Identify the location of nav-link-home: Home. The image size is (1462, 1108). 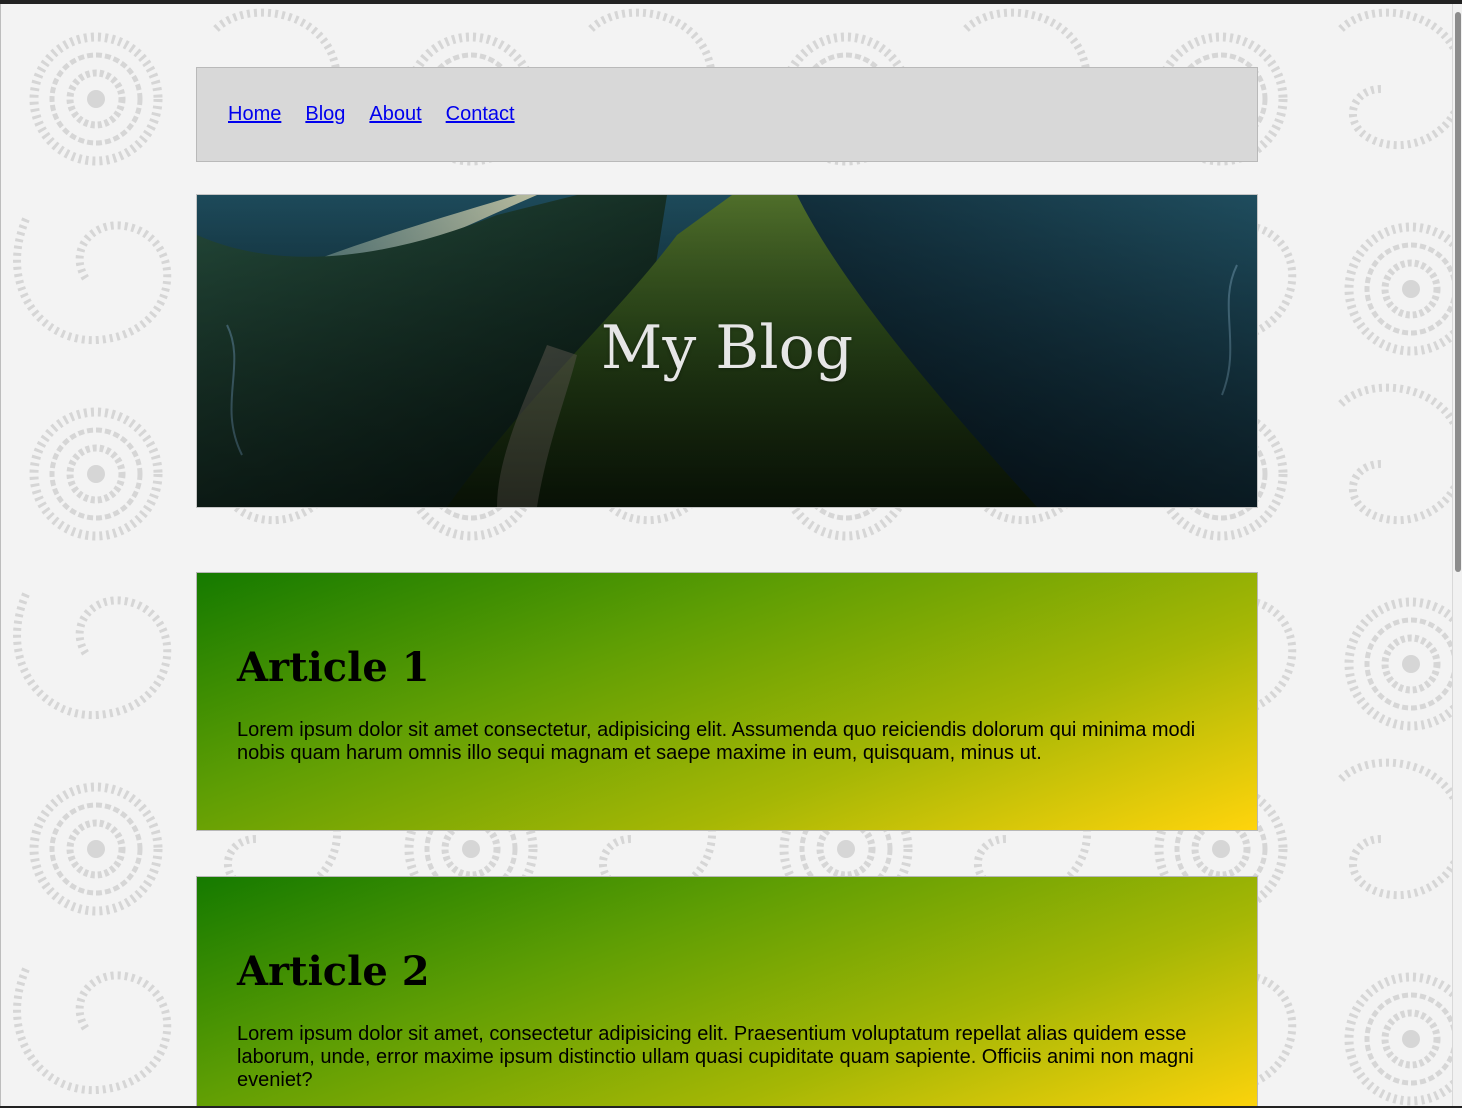
(254, 114).